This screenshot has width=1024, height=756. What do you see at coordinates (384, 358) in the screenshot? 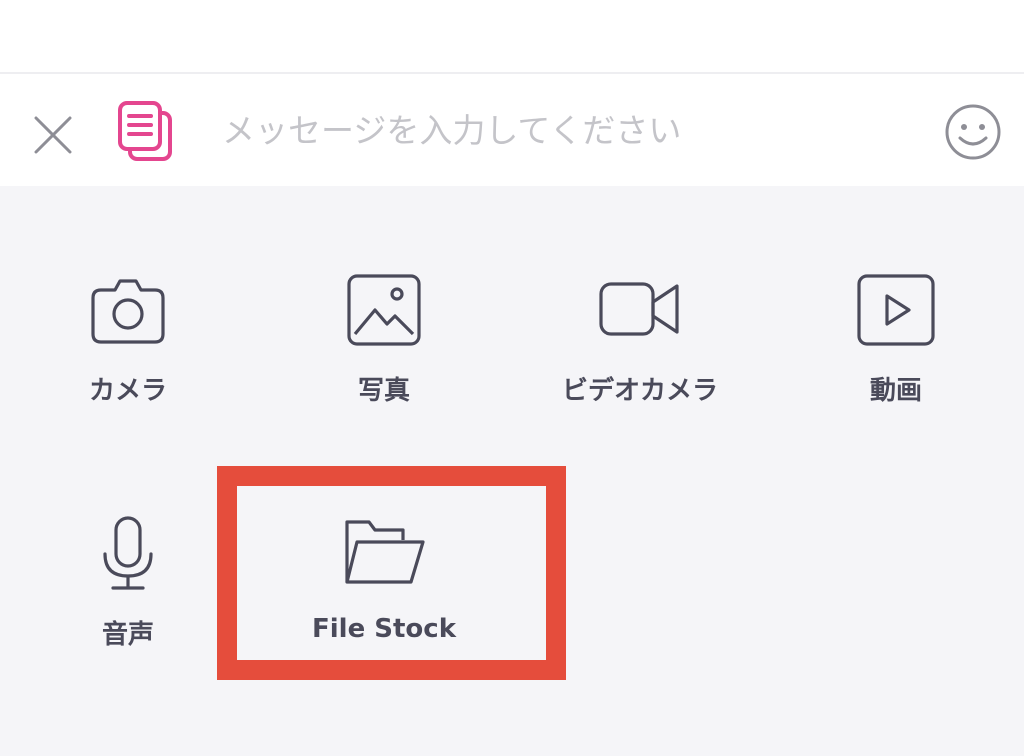
I see `menu-item-photo: 写真` at bounding box center [384, 358].